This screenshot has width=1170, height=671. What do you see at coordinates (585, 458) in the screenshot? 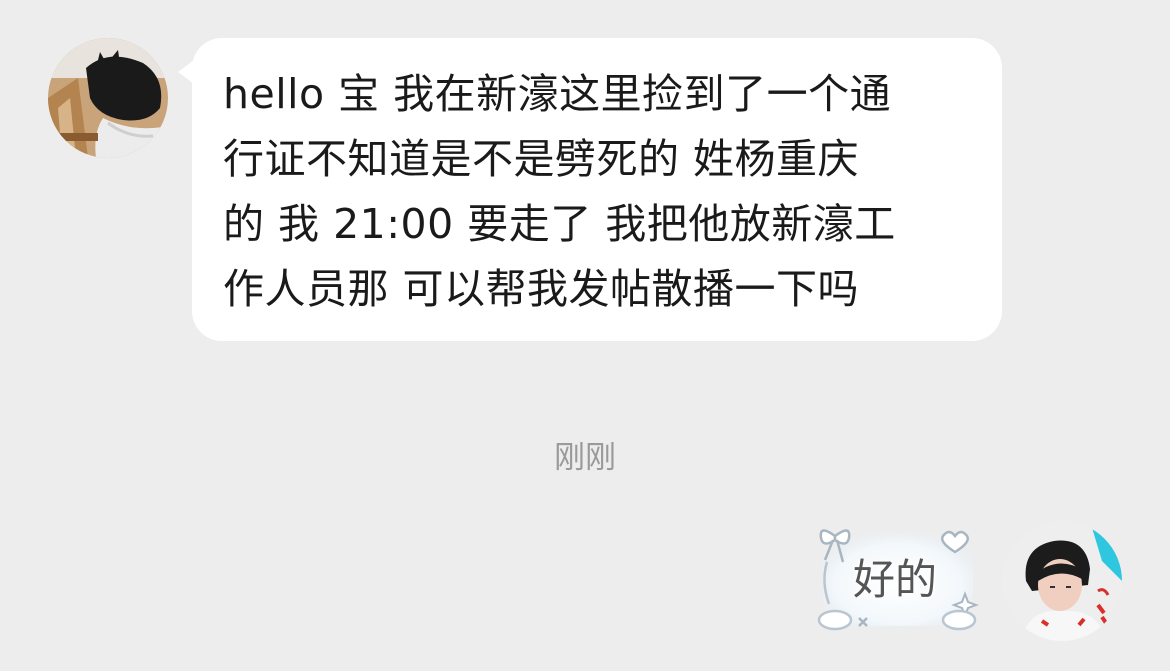
I see `message-timestamp: 刚刚` at bounding box center [585, 458].